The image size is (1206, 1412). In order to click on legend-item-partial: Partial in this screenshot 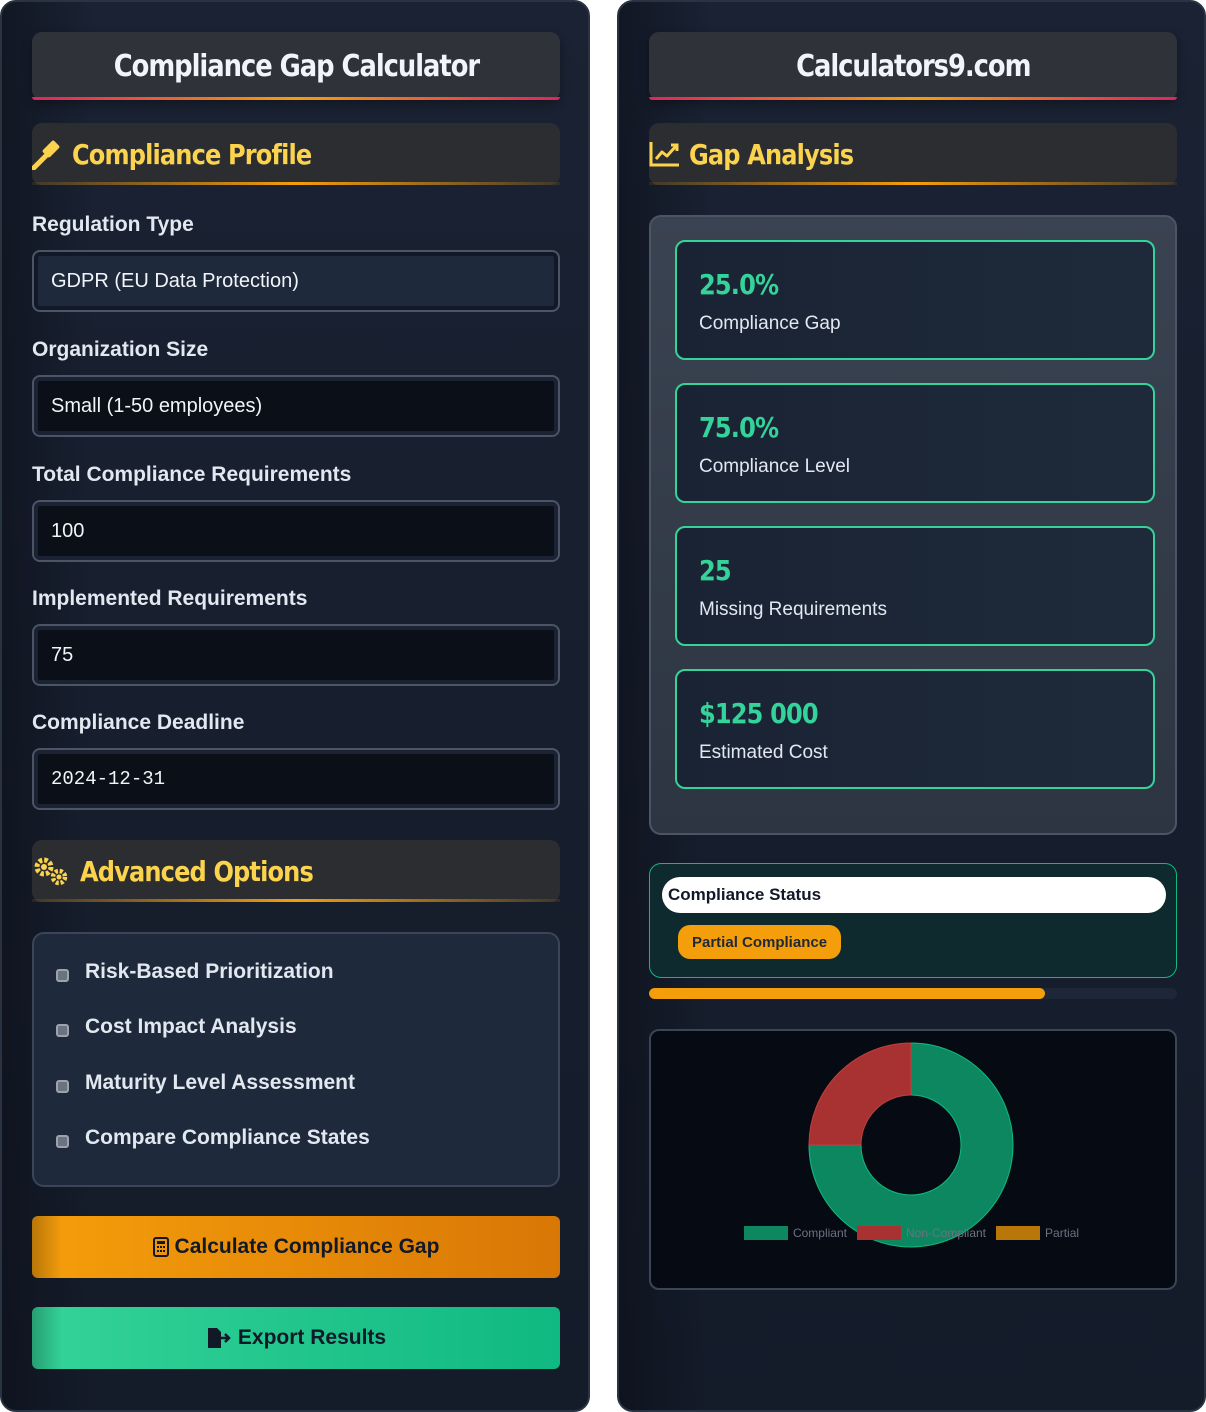, I will do `click(1037, 1233)`.